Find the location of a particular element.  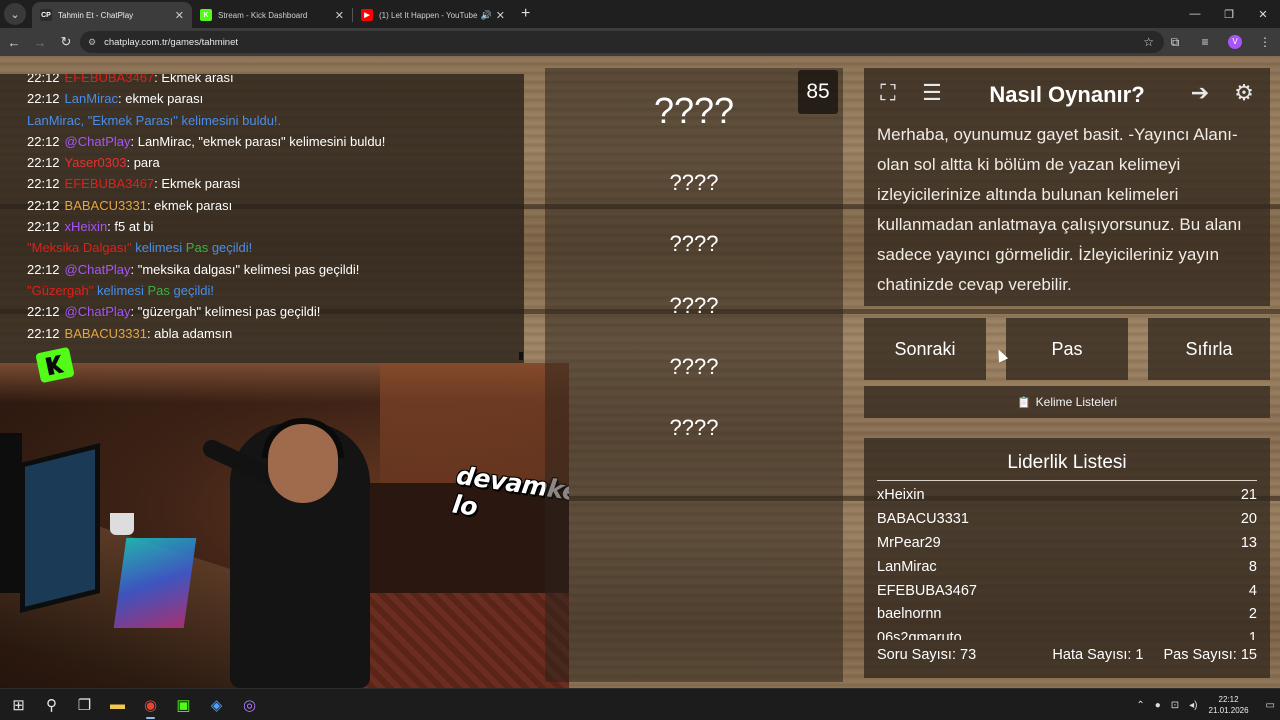

leaderboard-row: 06s2gmaruto 1 is located at coordinates (1067, 633).